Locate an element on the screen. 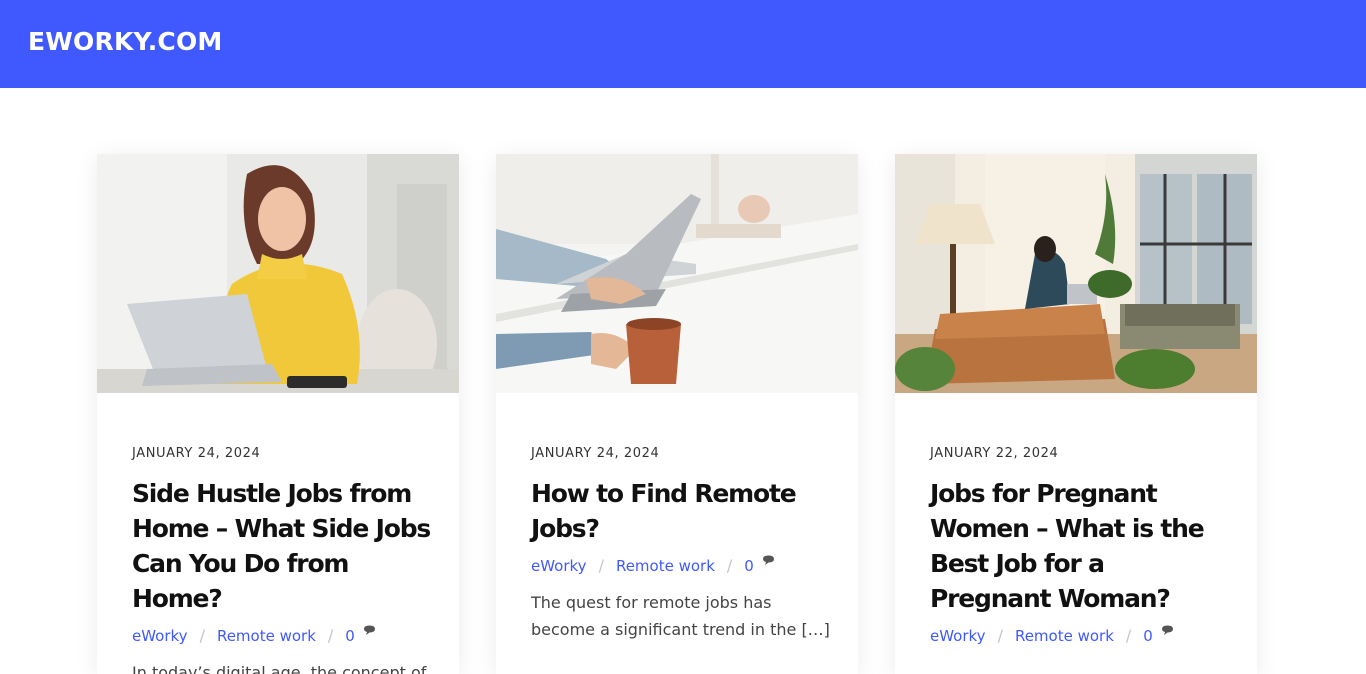 Image resolution: width=1366 pixels, height=674 pixels. site-header: EWORKY.COM is located at coordinates (683, 44).